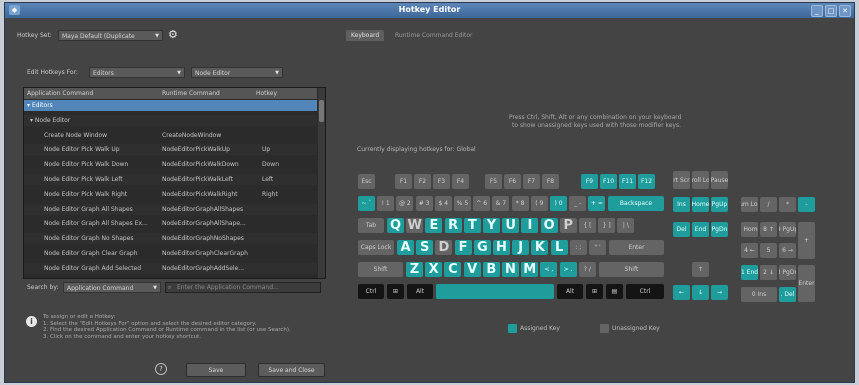 Image resolution: width=859 pixels, height=385 pixels. I want to click on key-q-9: P, so click(568, 225).